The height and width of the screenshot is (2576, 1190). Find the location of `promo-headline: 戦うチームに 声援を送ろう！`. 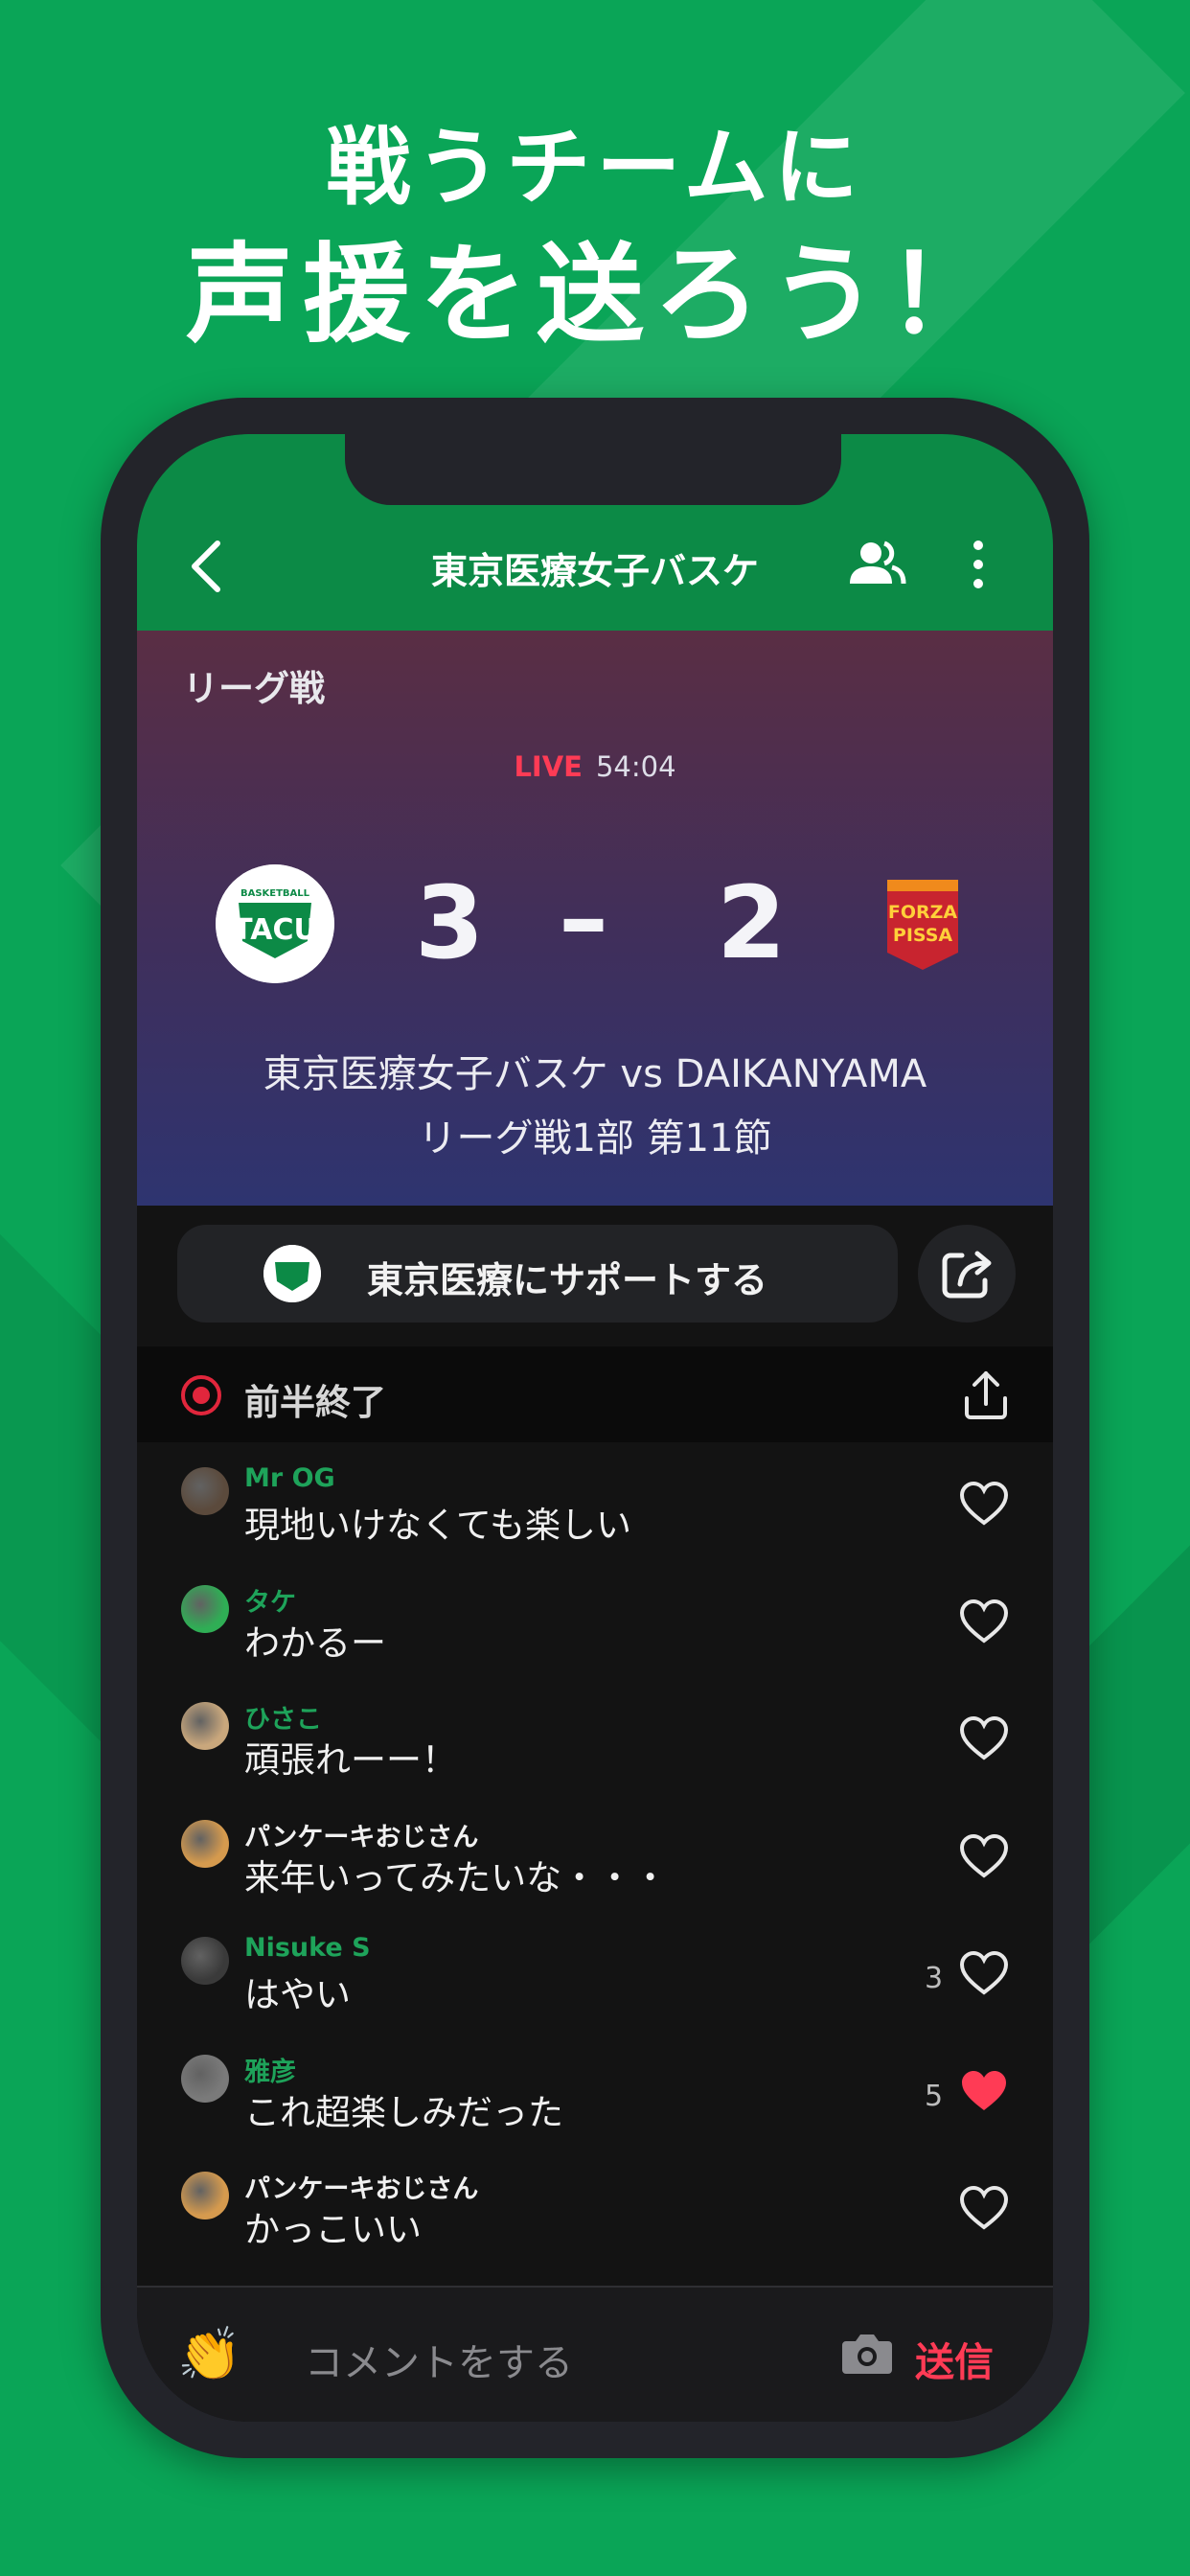

promo-headline: 戦うチームに 声援を送ろう！ is located at coordinates (595, 238).